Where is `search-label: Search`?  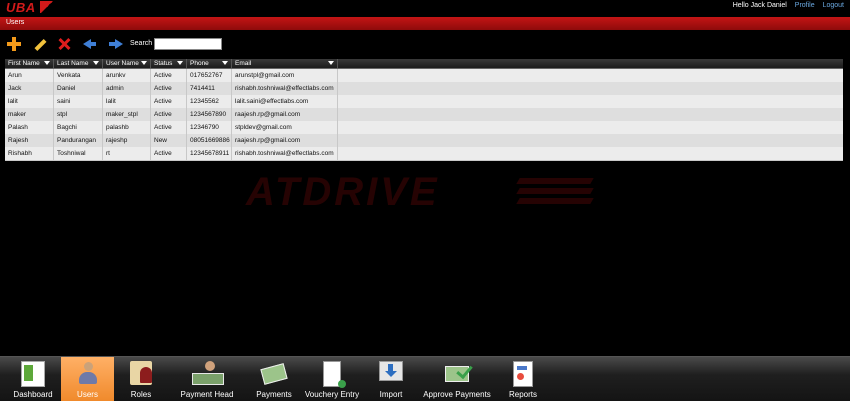 search-label: Search is located at coordinates (141, 43).